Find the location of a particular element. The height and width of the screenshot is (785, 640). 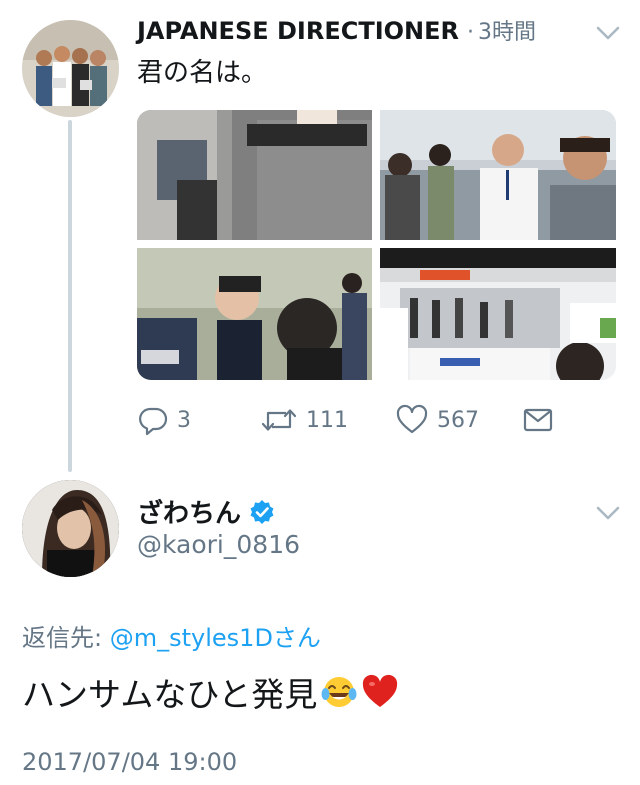

tweet-timestamp: 2017/07/04 19:00 is located at coordinates (129, 762).